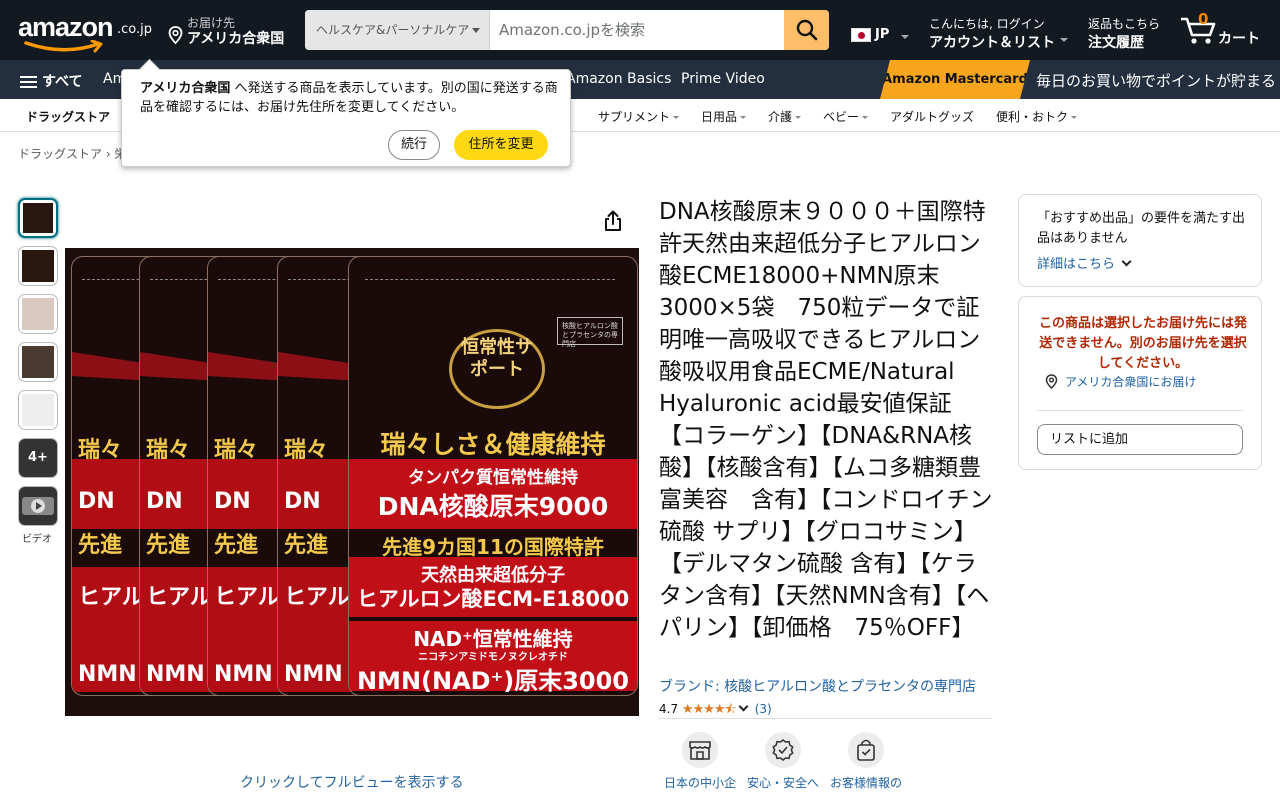  I want to click on amazon-logo: amazon .co.jp, so click(85, 31).